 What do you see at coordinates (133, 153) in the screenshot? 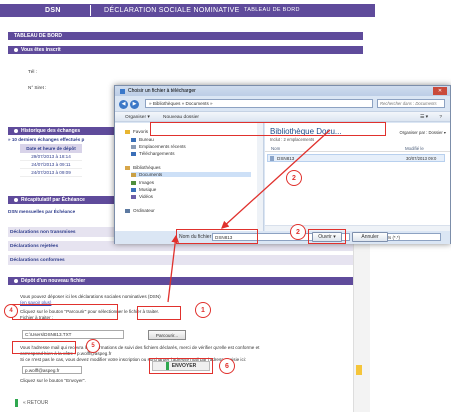
I see `download-icon` at bounding box center [133, 153].